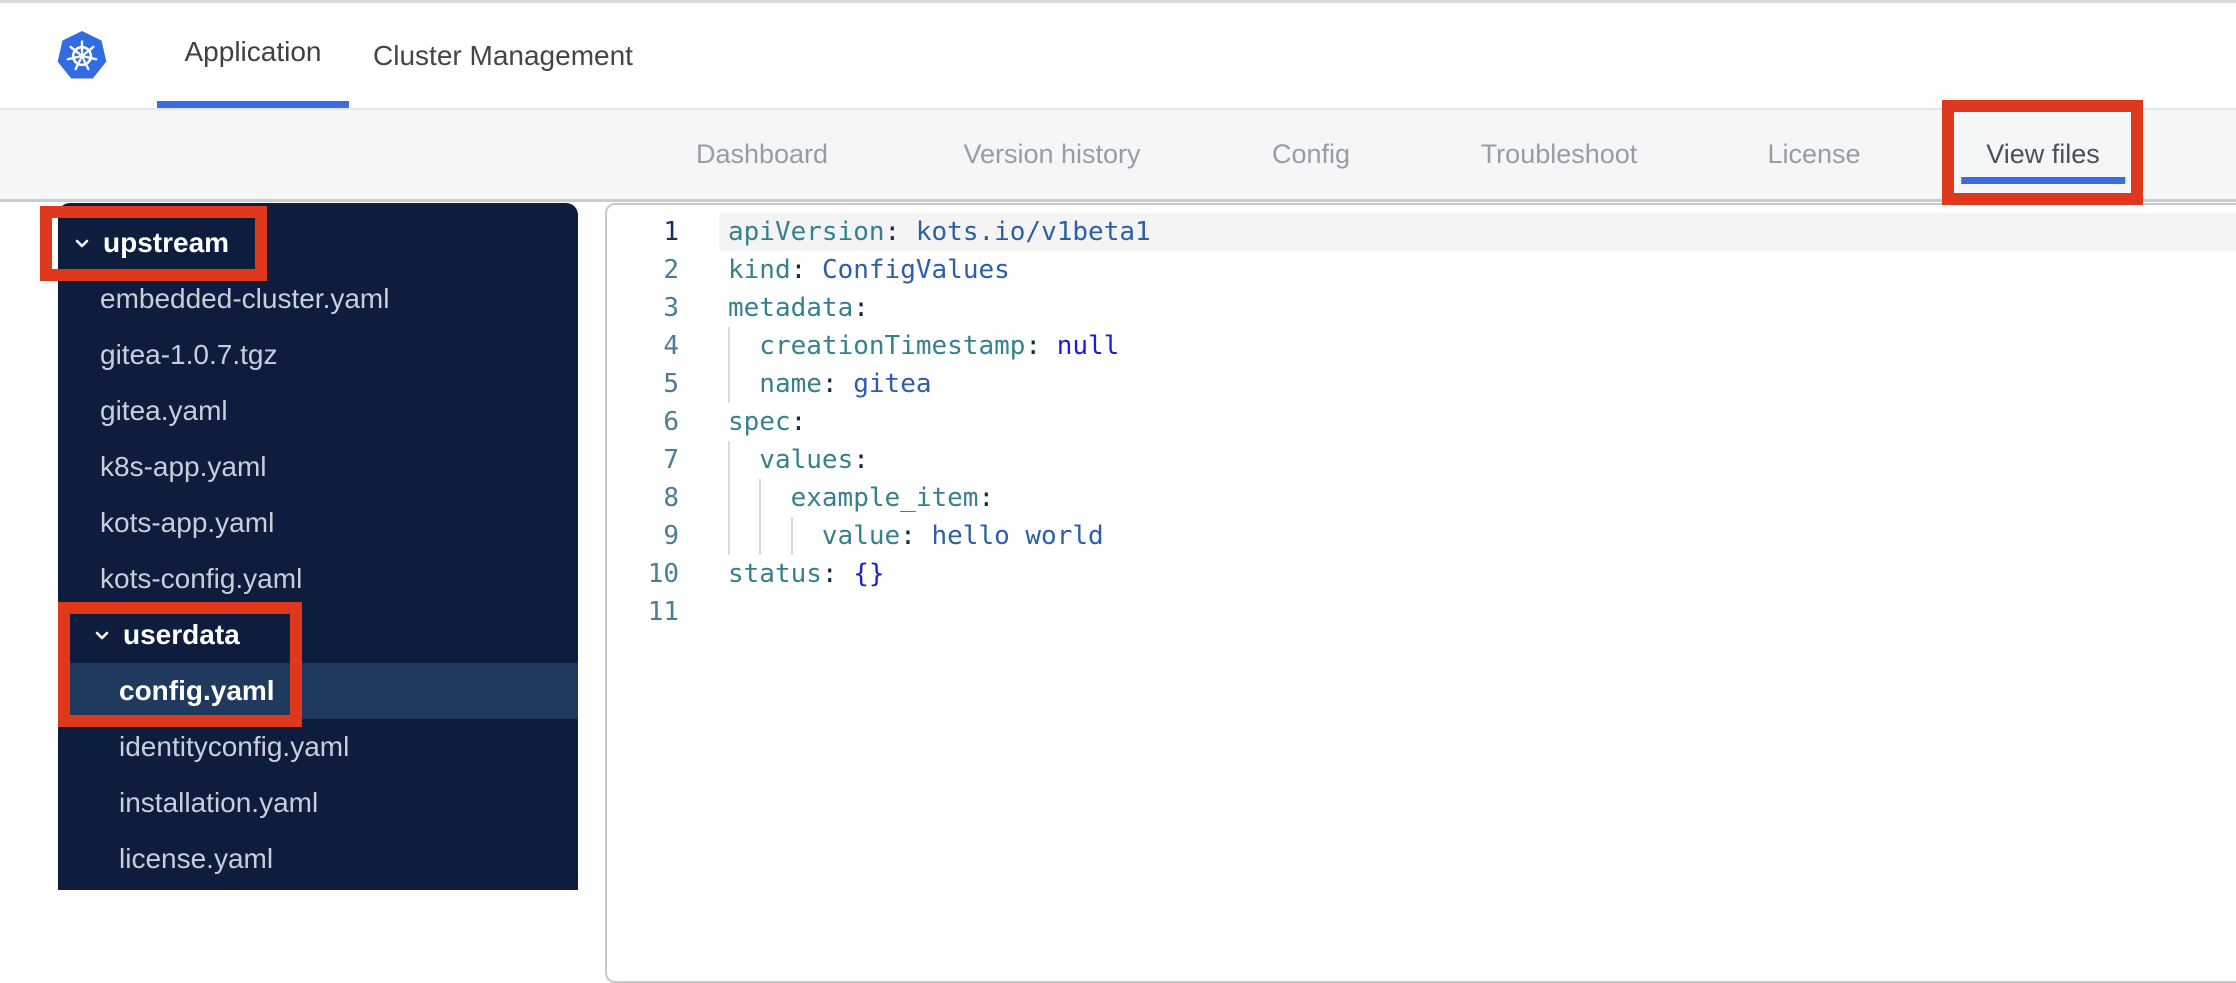 The width and height of the screenshot is (2236, 983). What do you see at coordinates (806, 574) in the screenshot?
I see `code-text: status: {}` at bounding box center [806, 574].